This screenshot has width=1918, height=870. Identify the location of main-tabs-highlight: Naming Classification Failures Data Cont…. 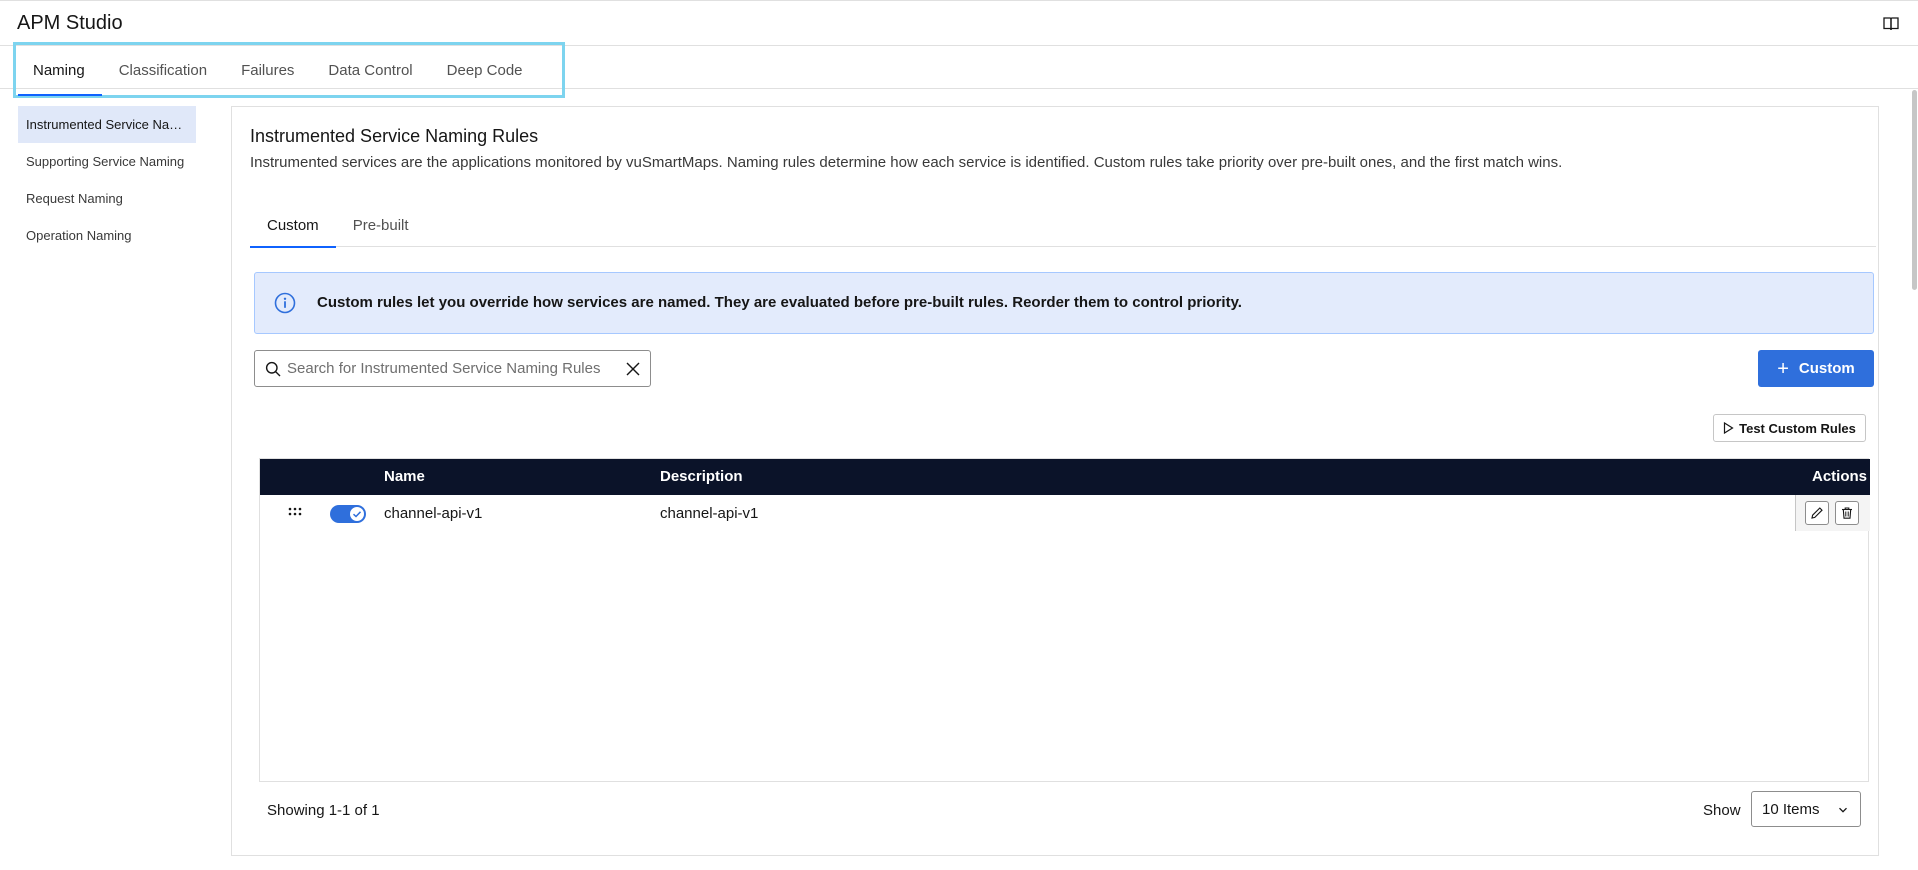
(289, 70).